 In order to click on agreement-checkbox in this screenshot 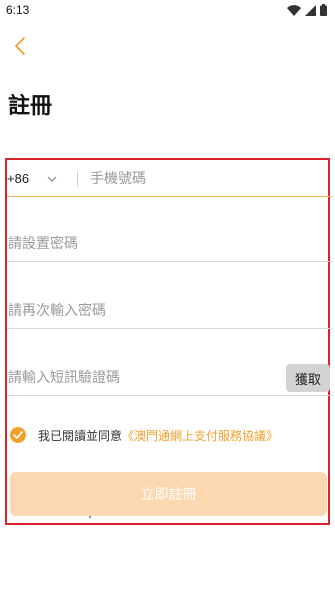, I will do `click(18, 435)`.